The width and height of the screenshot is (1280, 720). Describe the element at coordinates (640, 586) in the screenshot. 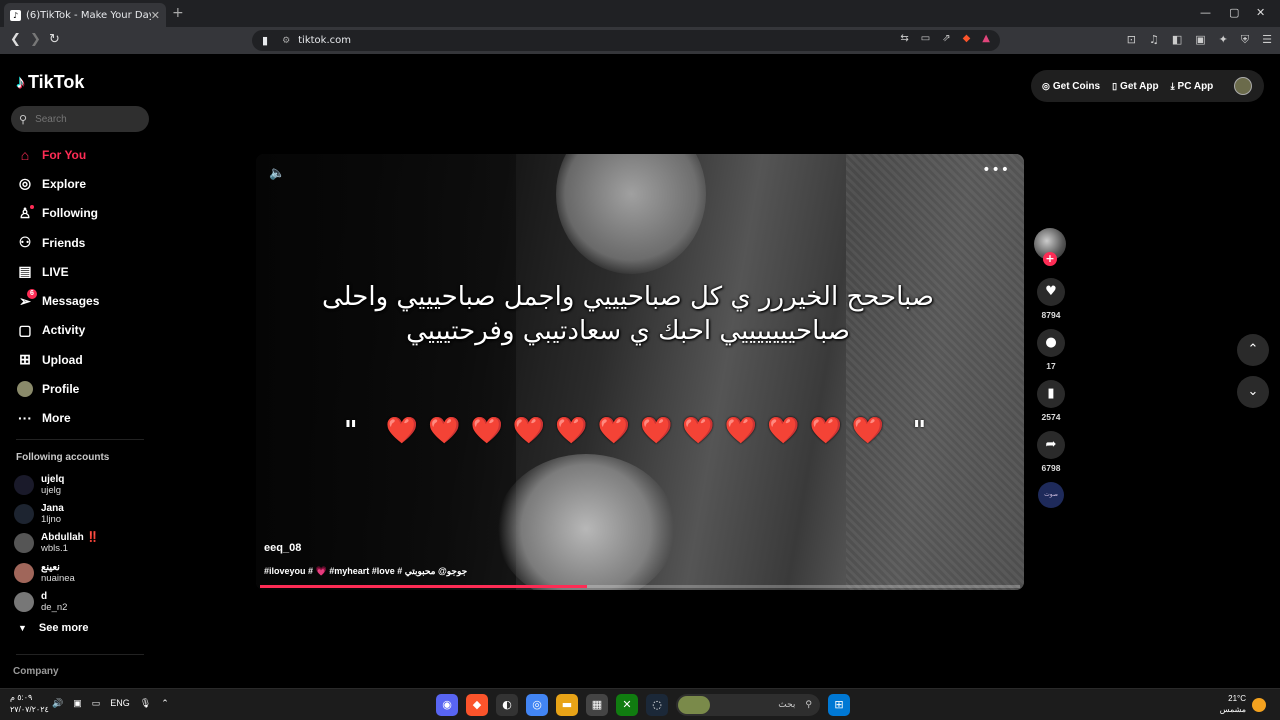

I see `video-progress-bar` at that location.